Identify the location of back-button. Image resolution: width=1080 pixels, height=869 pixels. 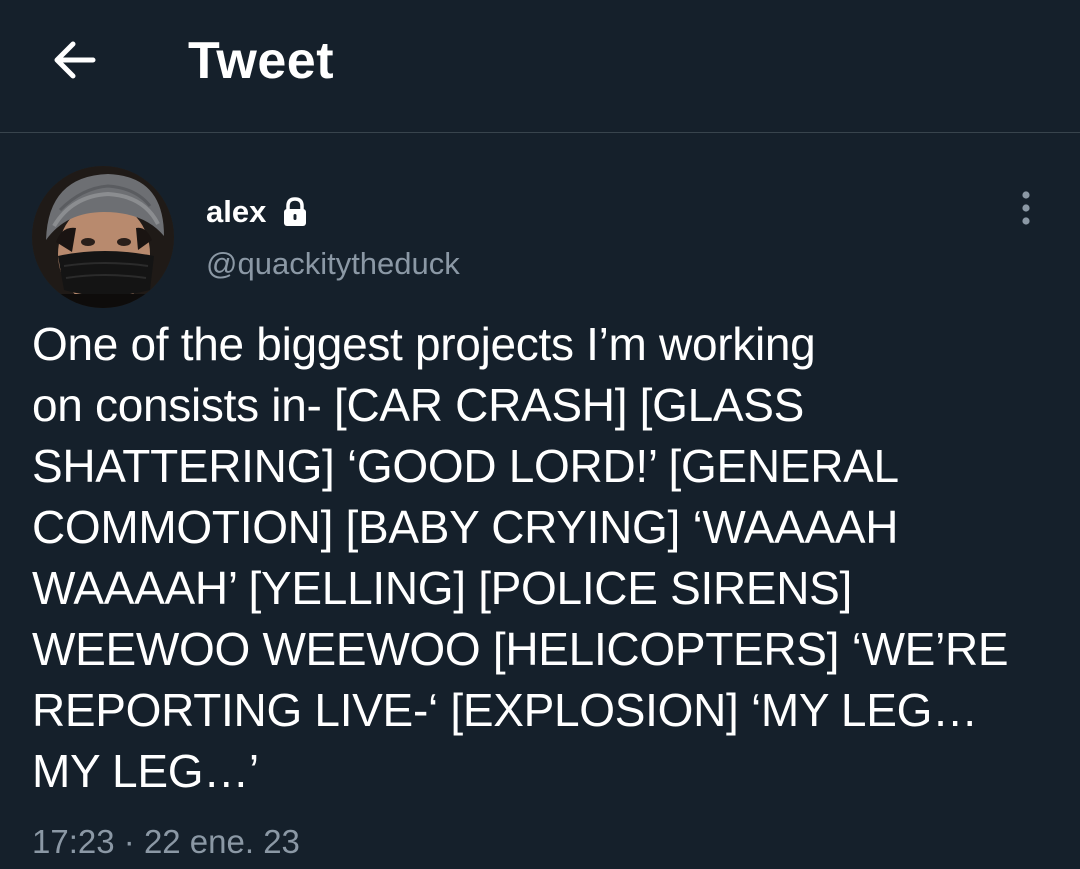
(74, 60).